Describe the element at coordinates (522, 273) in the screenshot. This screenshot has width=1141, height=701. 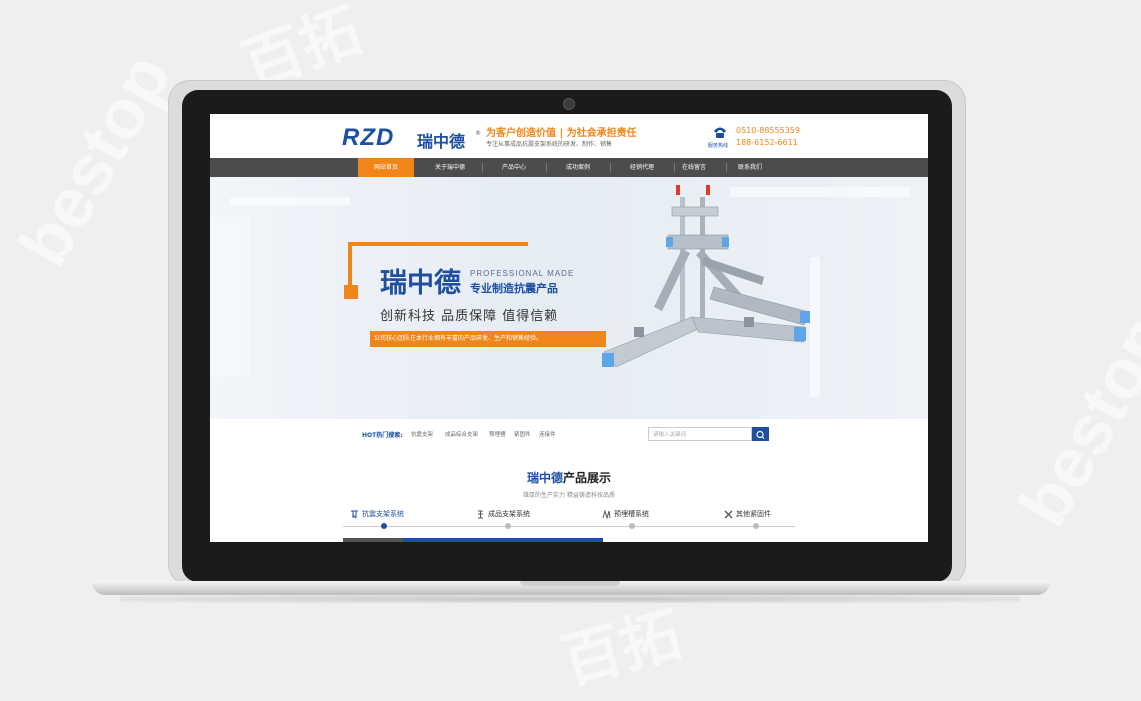
I see `banner-english: PROFESSIONAL MADE` at that location.